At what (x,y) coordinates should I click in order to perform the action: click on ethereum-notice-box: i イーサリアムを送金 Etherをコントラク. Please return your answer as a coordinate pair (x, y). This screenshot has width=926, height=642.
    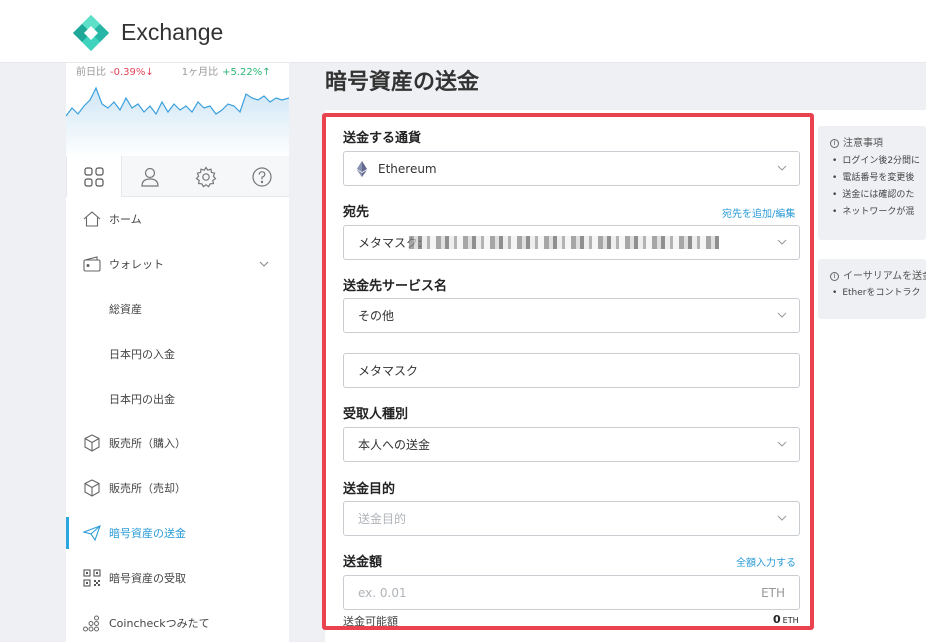
    Looking at the image, I should click on (872, 289).